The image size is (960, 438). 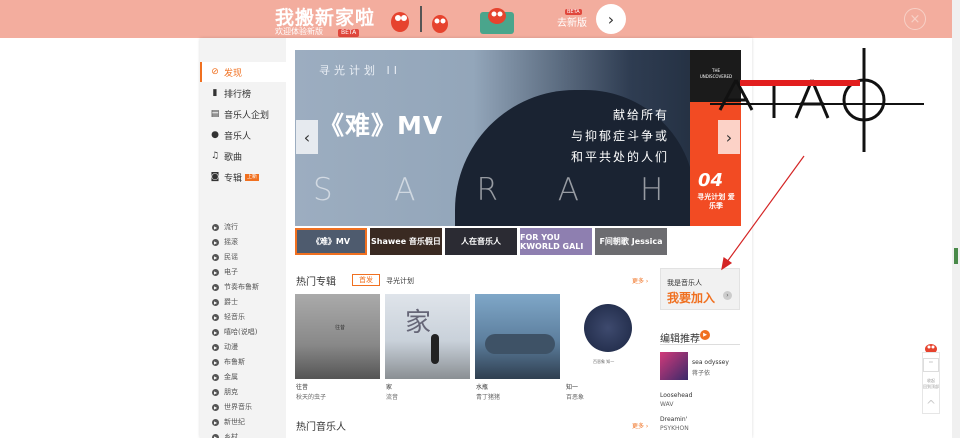 What do you see at coordinates (691, 297) in the screenshot?
I see `join-button: 我要加入` at bounding box center [691, 297].